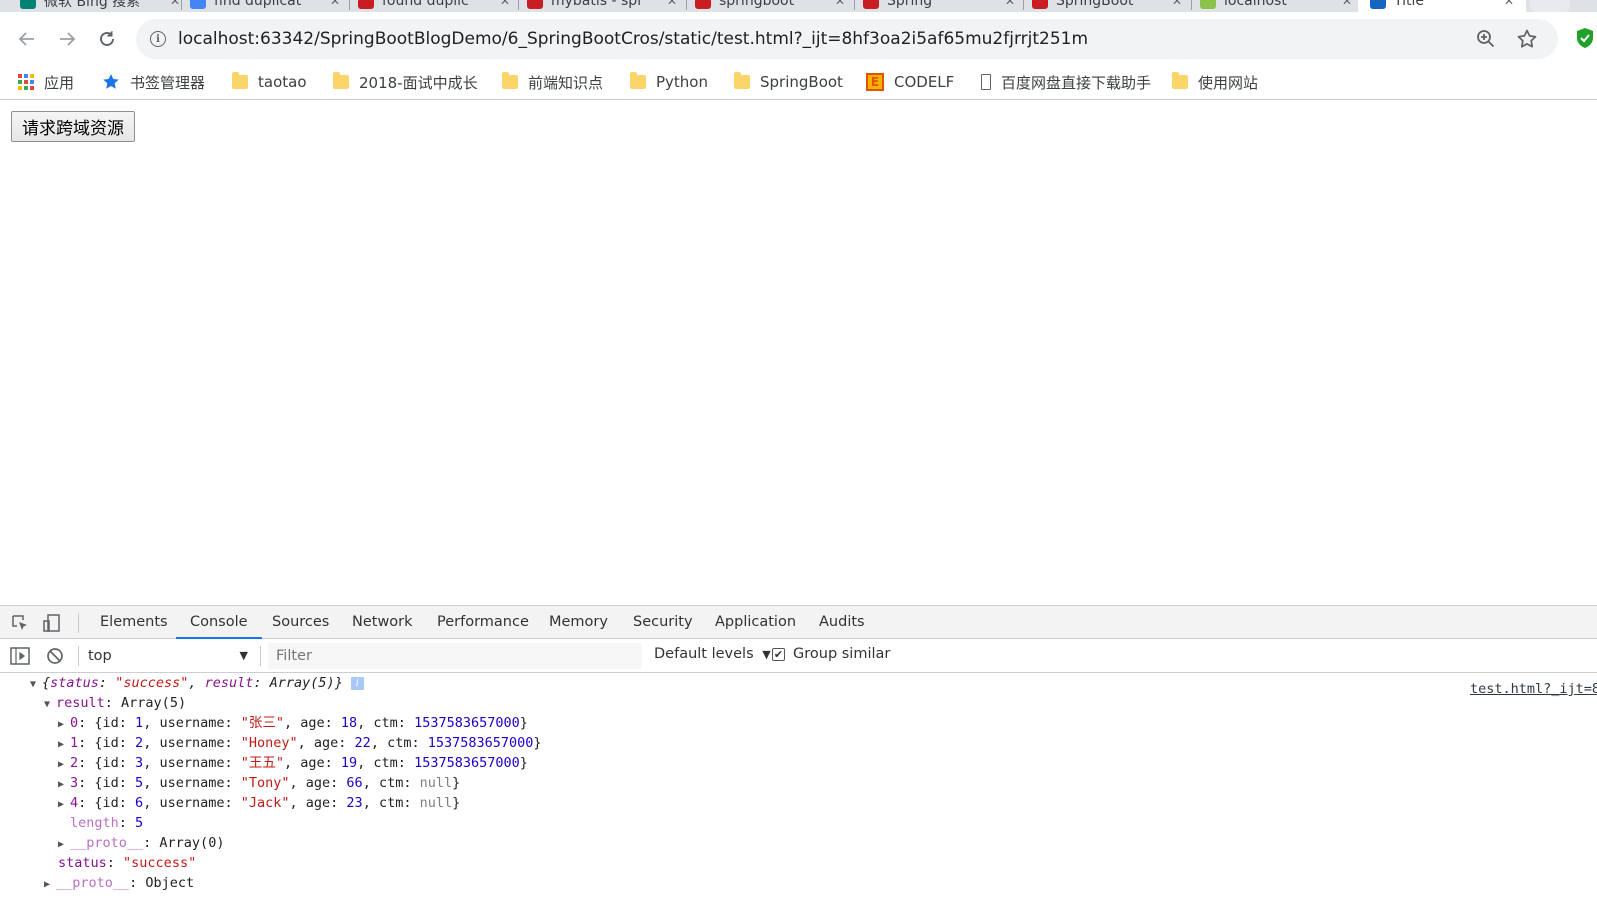 The width and height of the screenshot is (1597, 910). What do you see at coordinates (67, 39) in the screenshot?
I see `forward-button` at bounding box center [67, 39].